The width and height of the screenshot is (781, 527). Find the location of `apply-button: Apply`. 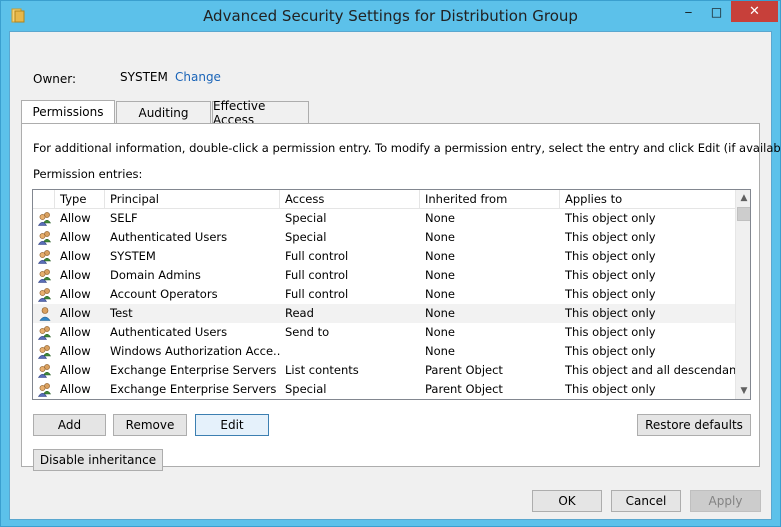

apply-button: Apply is located at coordinates (725, 501).